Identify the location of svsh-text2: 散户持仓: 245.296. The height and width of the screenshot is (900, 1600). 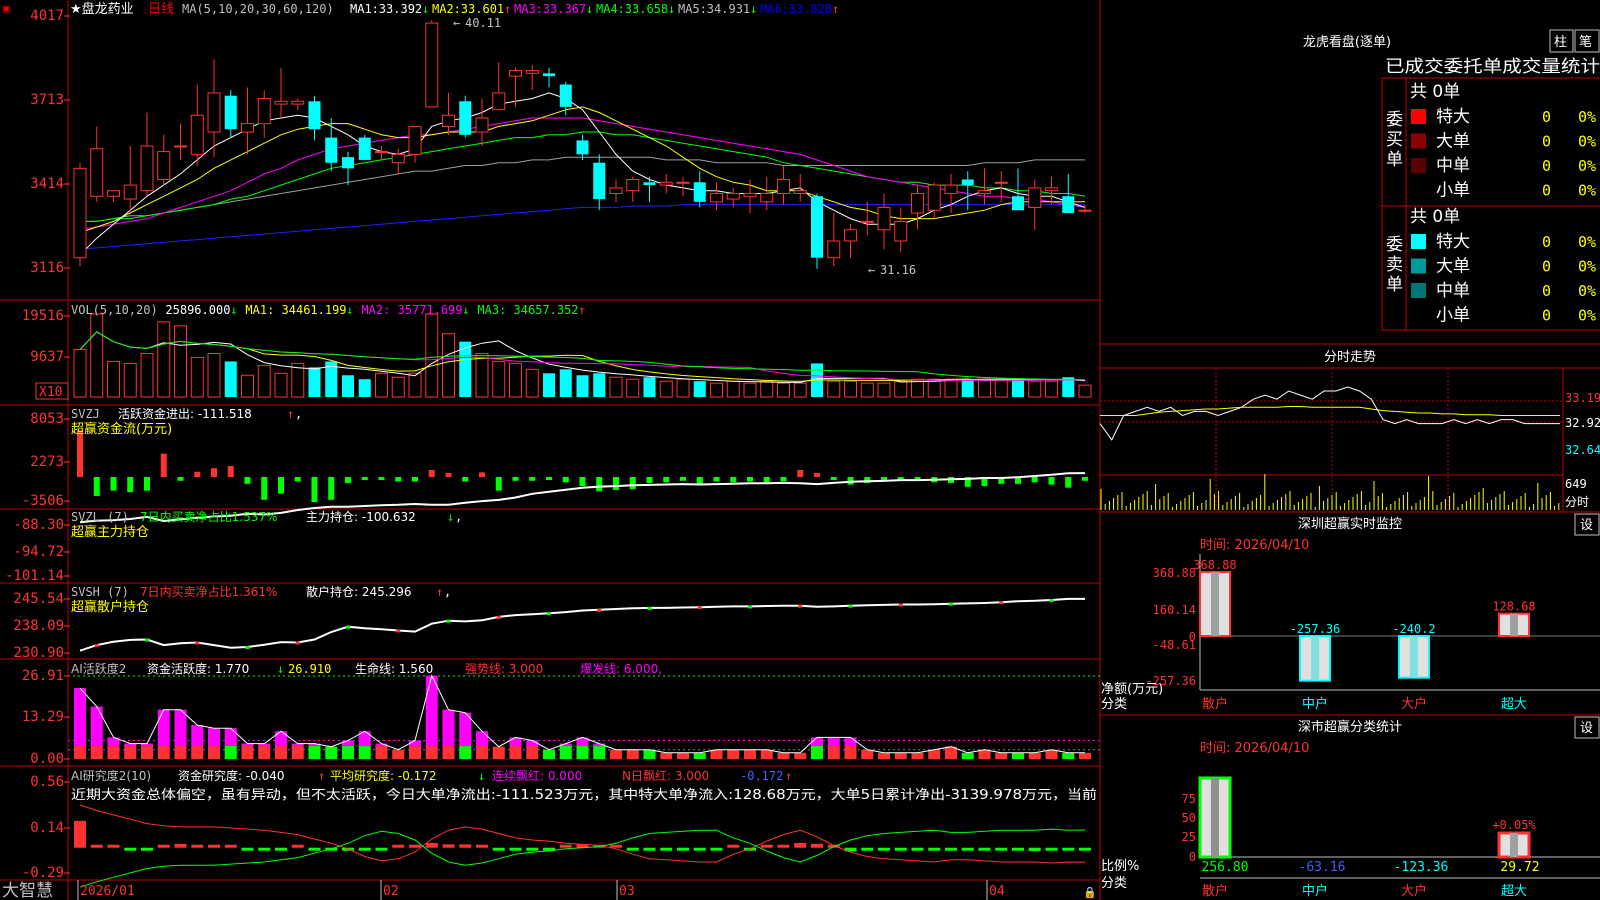
(358, 591).